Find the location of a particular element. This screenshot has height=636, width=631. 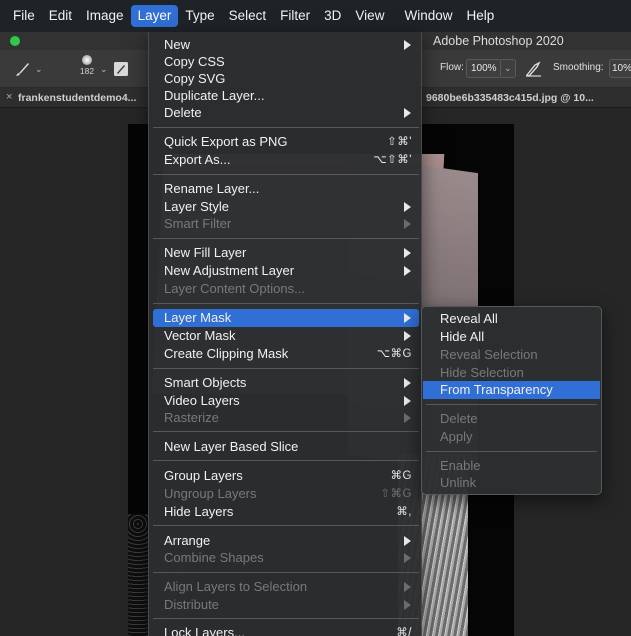

airbrush-icon is located at coordinates (533, 69).